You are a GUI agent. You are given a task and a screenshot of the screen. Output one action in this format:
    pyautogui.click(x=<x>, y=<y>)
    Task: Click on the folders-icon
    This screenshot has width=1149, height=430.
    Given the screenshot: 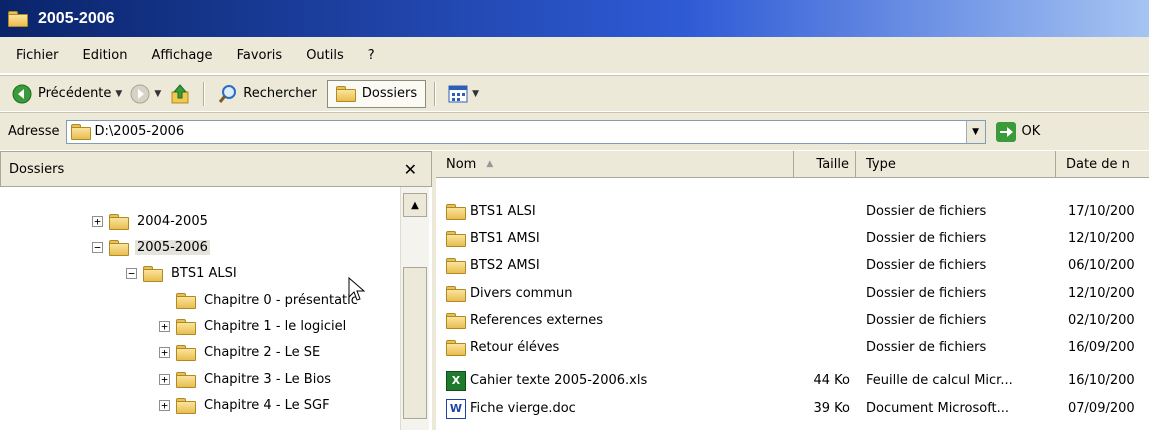 What is the action you would take?
    pyautogui.click(x=345, y=94)
    